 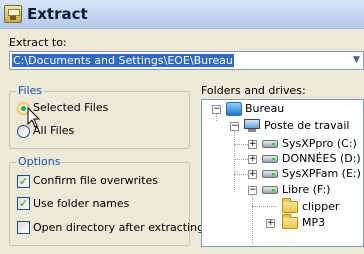 What do you see at coordinates (23, 203) in the screenshot?
I see `use-folder-names-checkbox: ✓` at bounding box center [23, 203].